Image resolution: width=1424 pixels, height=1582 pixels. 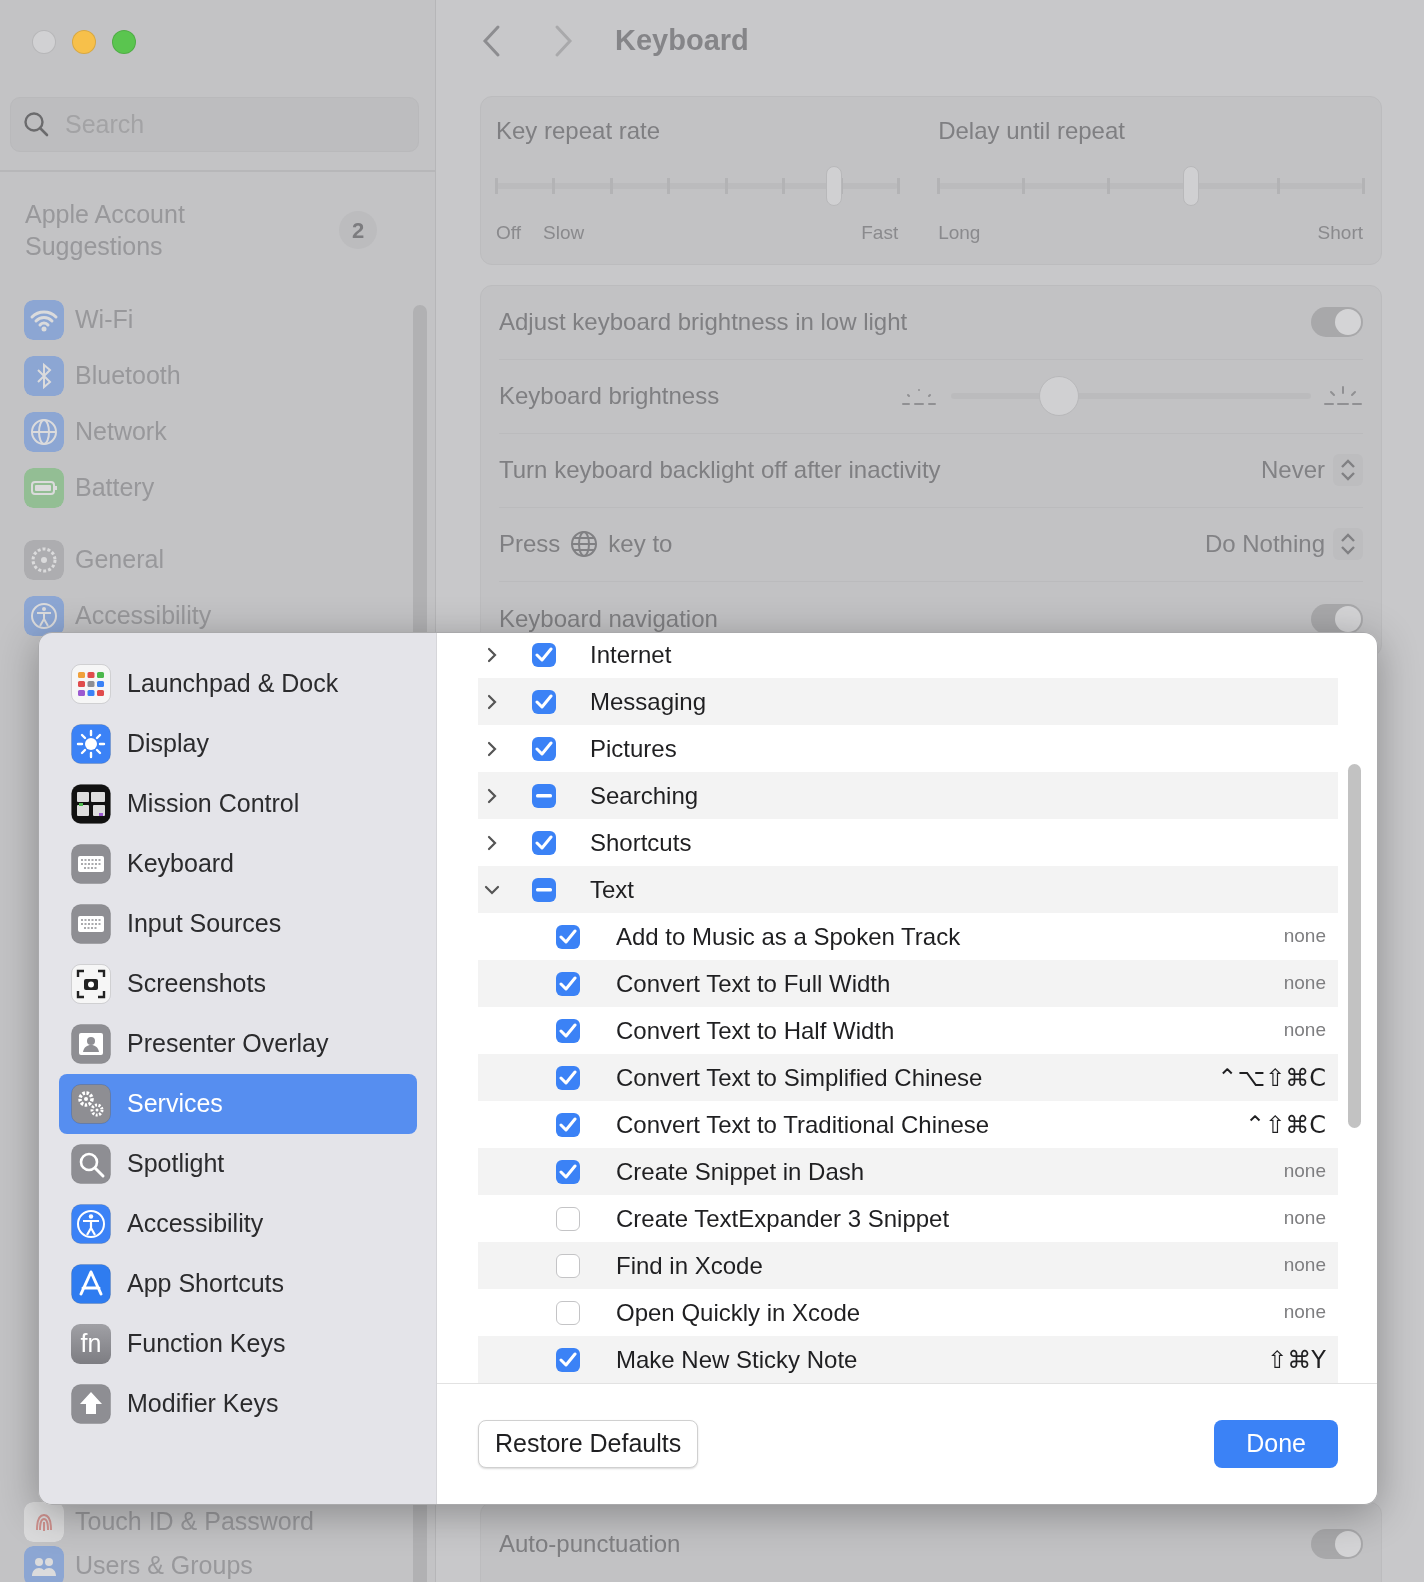 I want to click on shortcut-text: ⇧⌘Y, so click(x=1296, y=1360).